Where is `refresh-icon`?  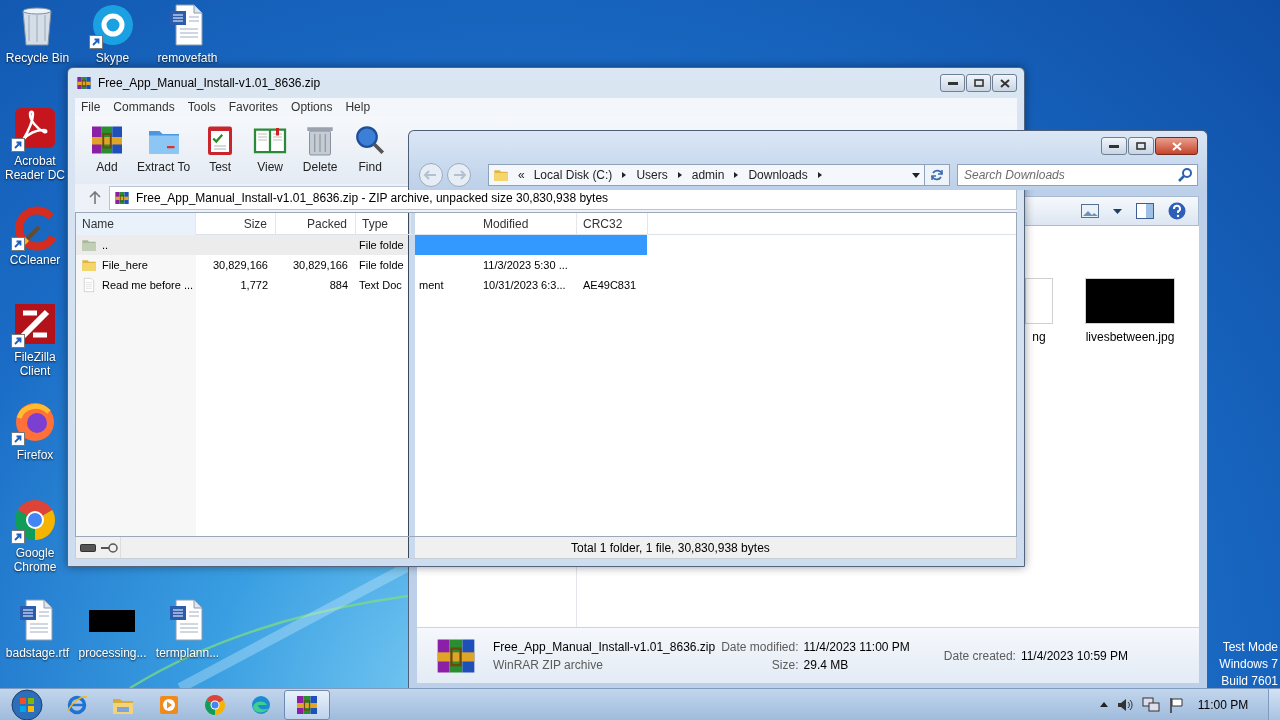
refresh-icon is located at coordinates (937, 175).